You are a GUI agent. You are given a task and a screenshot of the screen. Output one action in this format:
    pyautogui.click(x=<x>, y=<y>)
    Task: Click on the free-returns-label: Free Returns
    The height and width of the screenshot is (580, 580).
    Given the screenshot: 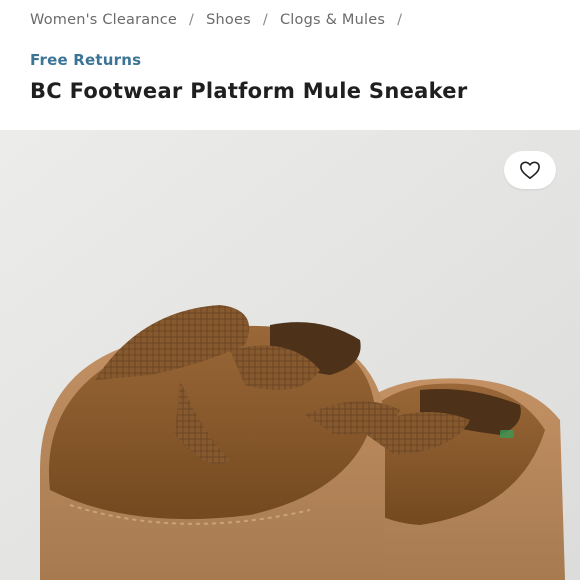 What is the action you would take?
    pyautogui.click(x=85, y=60)
    